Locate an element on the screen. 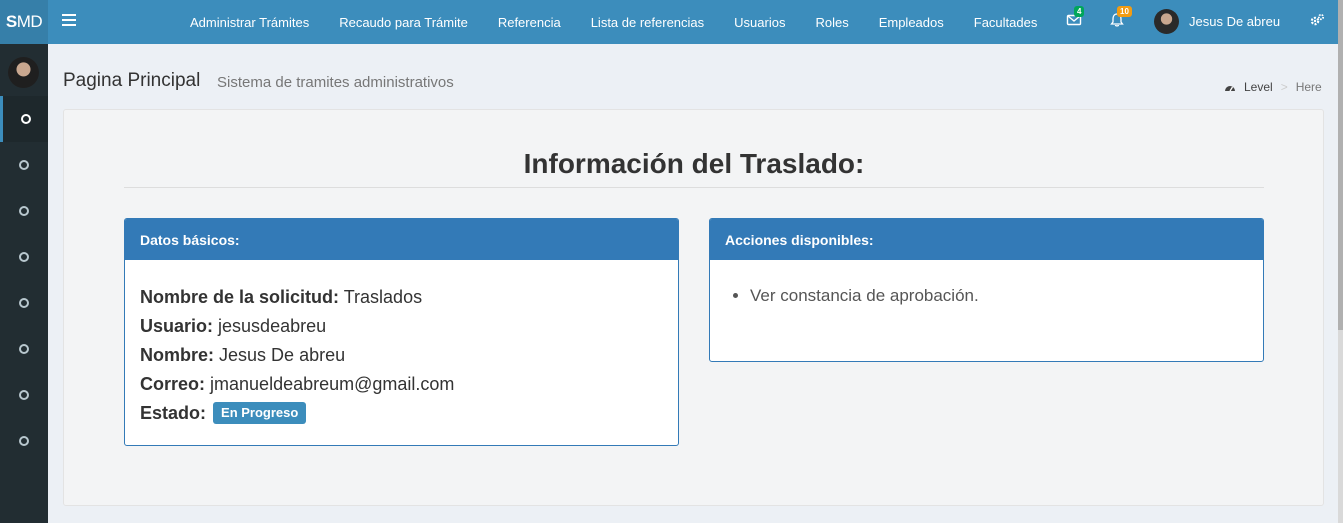 The width and height of the screenshot is (1343, 523). scrollbar-thumb is located at coordinates (1340, 165).